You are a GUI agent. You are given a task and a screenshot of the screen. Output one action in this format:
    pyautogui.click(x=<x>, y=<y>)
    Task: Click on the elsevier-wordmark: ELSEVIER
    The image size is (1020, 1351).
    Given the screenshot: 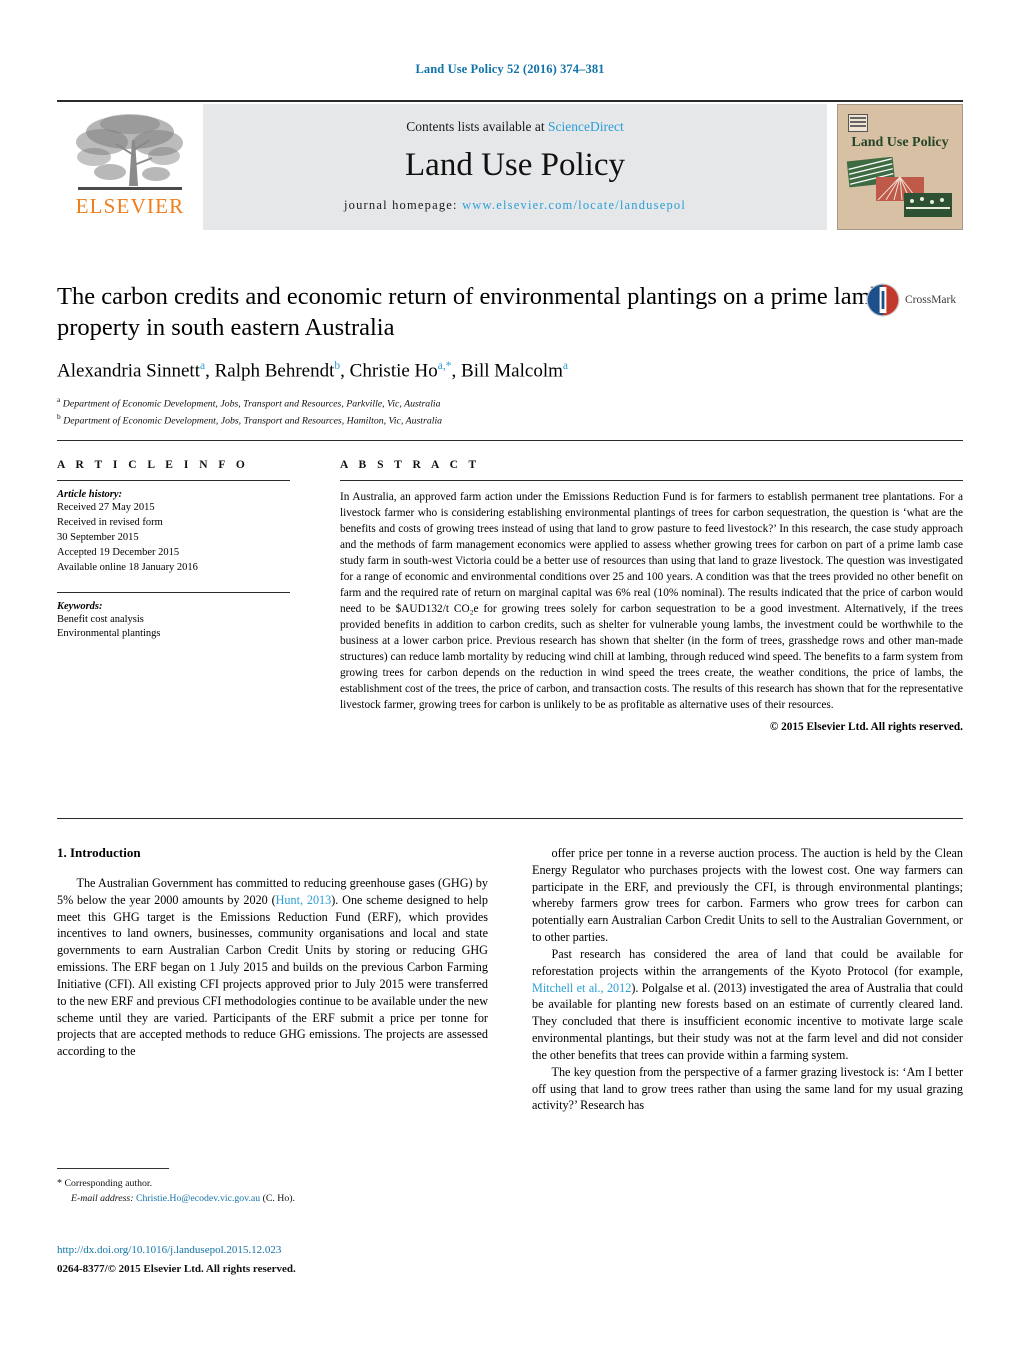 What is the action you would take?
    pyautogui.click(x=130, y=206)
    